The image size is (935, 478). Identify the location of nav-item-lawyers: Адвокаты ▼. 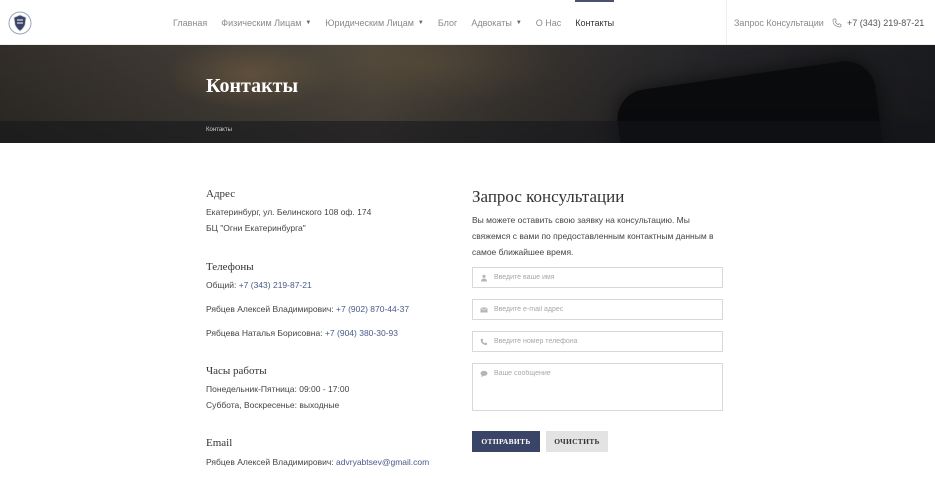
(496, 22).